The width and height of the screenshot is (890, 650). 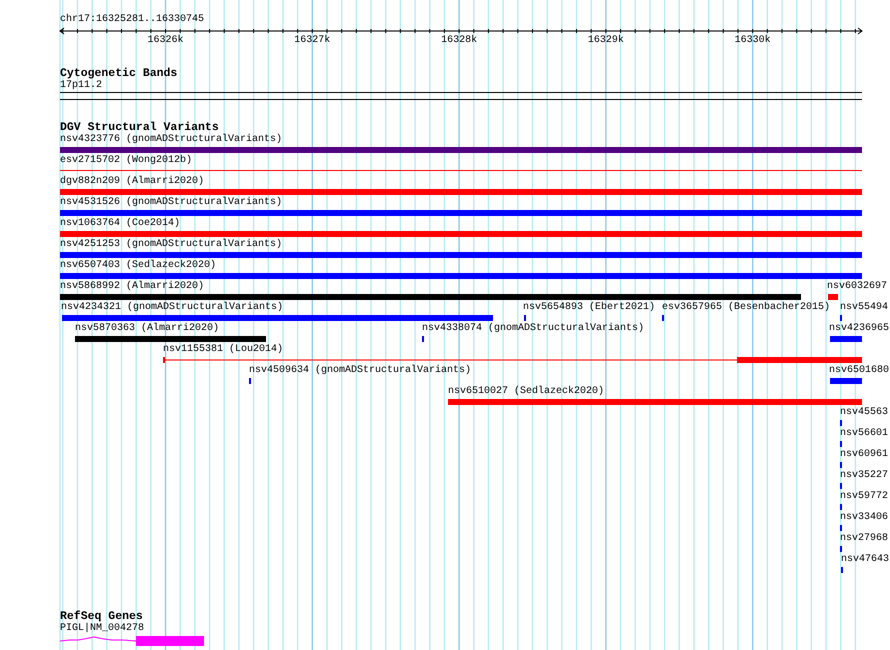 I want to click on variant-label: nsv5654893 (Ebert2021), so click(x=589, y=307).